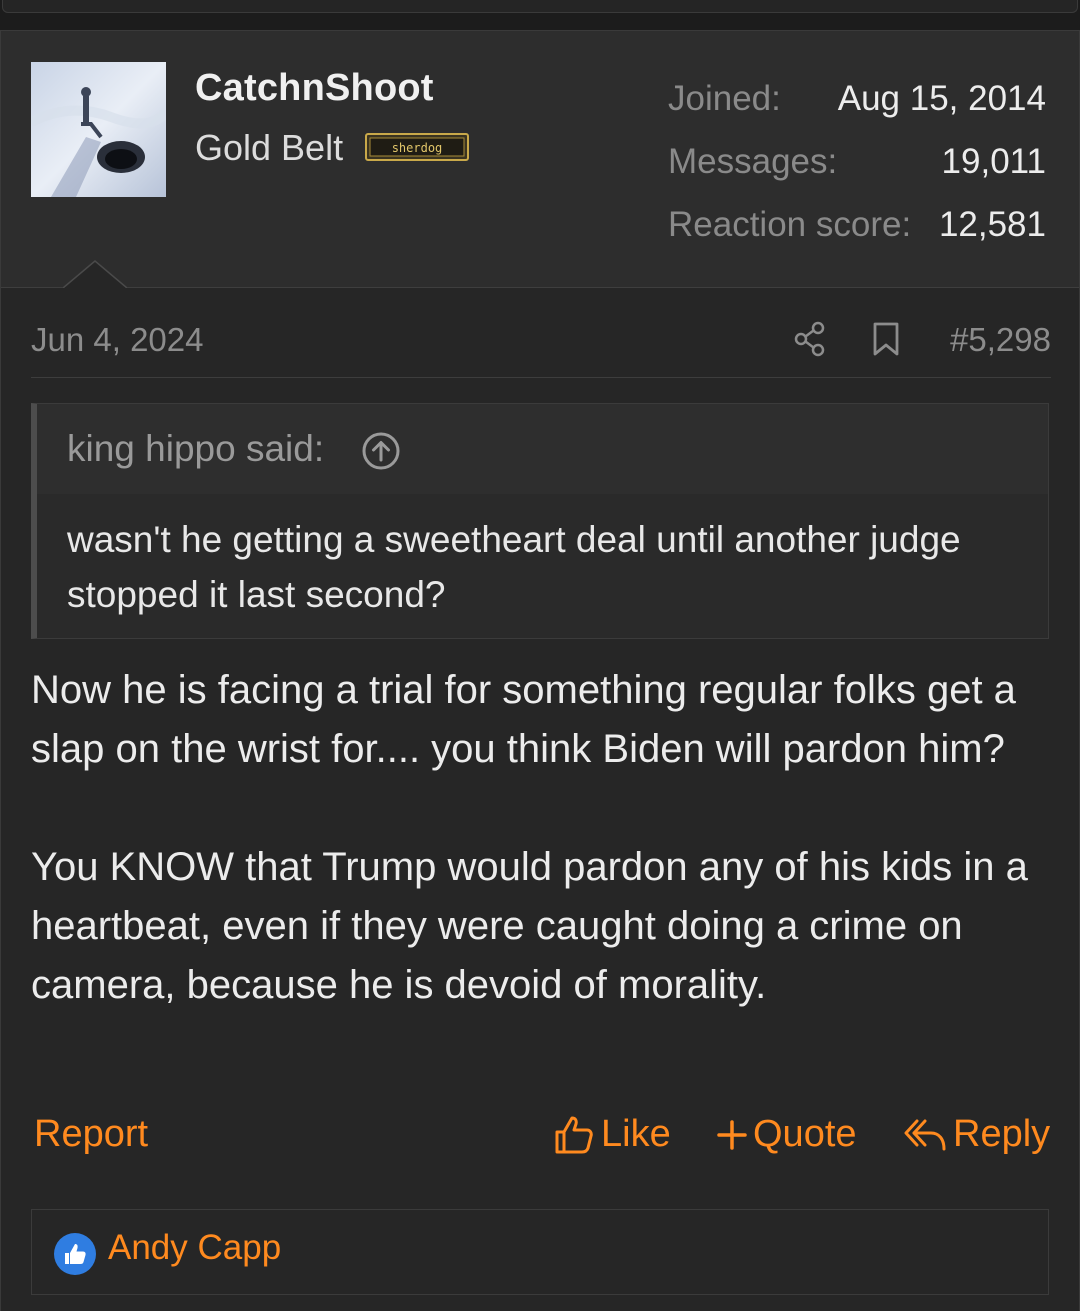 This screenshot has height=1311, width=1080. I want to click on stat-messages: Messages: 19,011, so click(857, 173).